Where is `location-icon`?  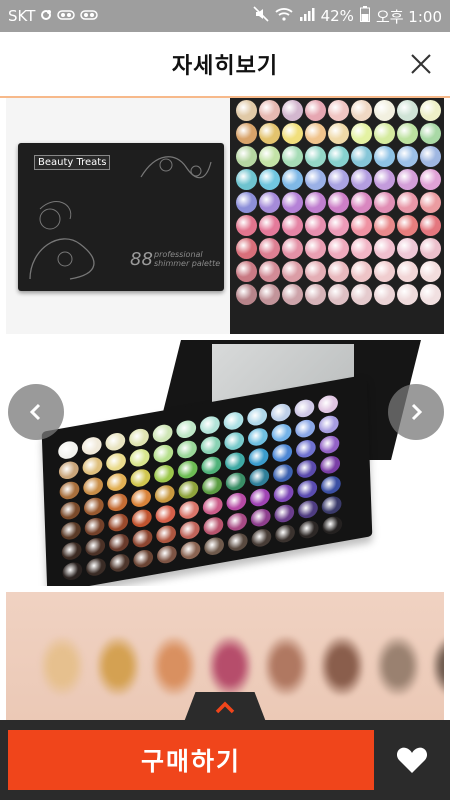 location-icon is located at coordinates (46, 16).